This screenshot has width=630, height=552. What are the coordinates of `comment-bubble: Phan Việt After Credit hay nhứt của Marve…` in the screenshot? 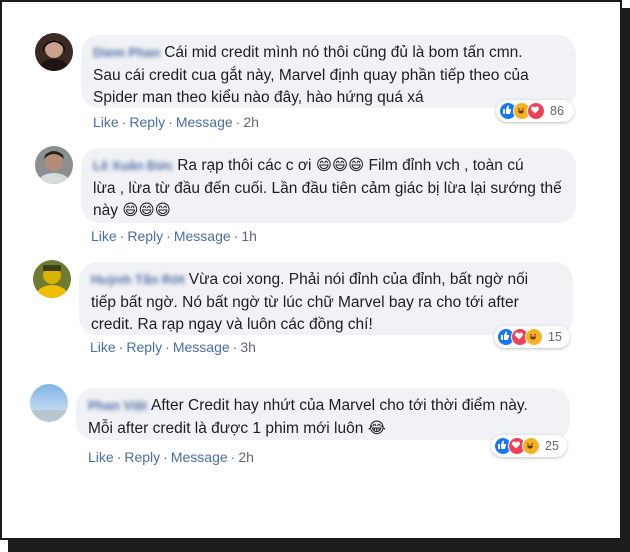 It's located at (323, 414).